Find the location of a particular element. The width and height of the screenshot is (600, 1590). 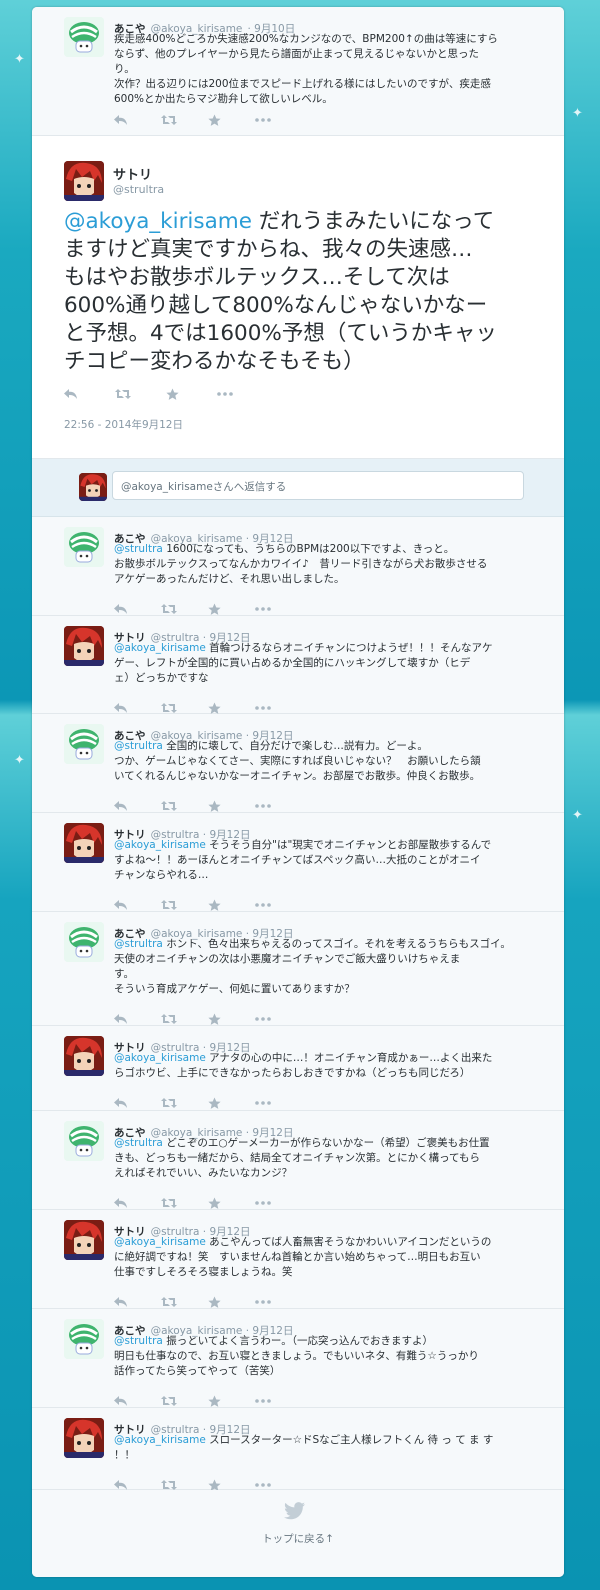

tweet-line: に絶好調ですね！笑 すいませんね首輪とか言い始めちゃって…明日もお互い is located at coordinates (297, 1257).